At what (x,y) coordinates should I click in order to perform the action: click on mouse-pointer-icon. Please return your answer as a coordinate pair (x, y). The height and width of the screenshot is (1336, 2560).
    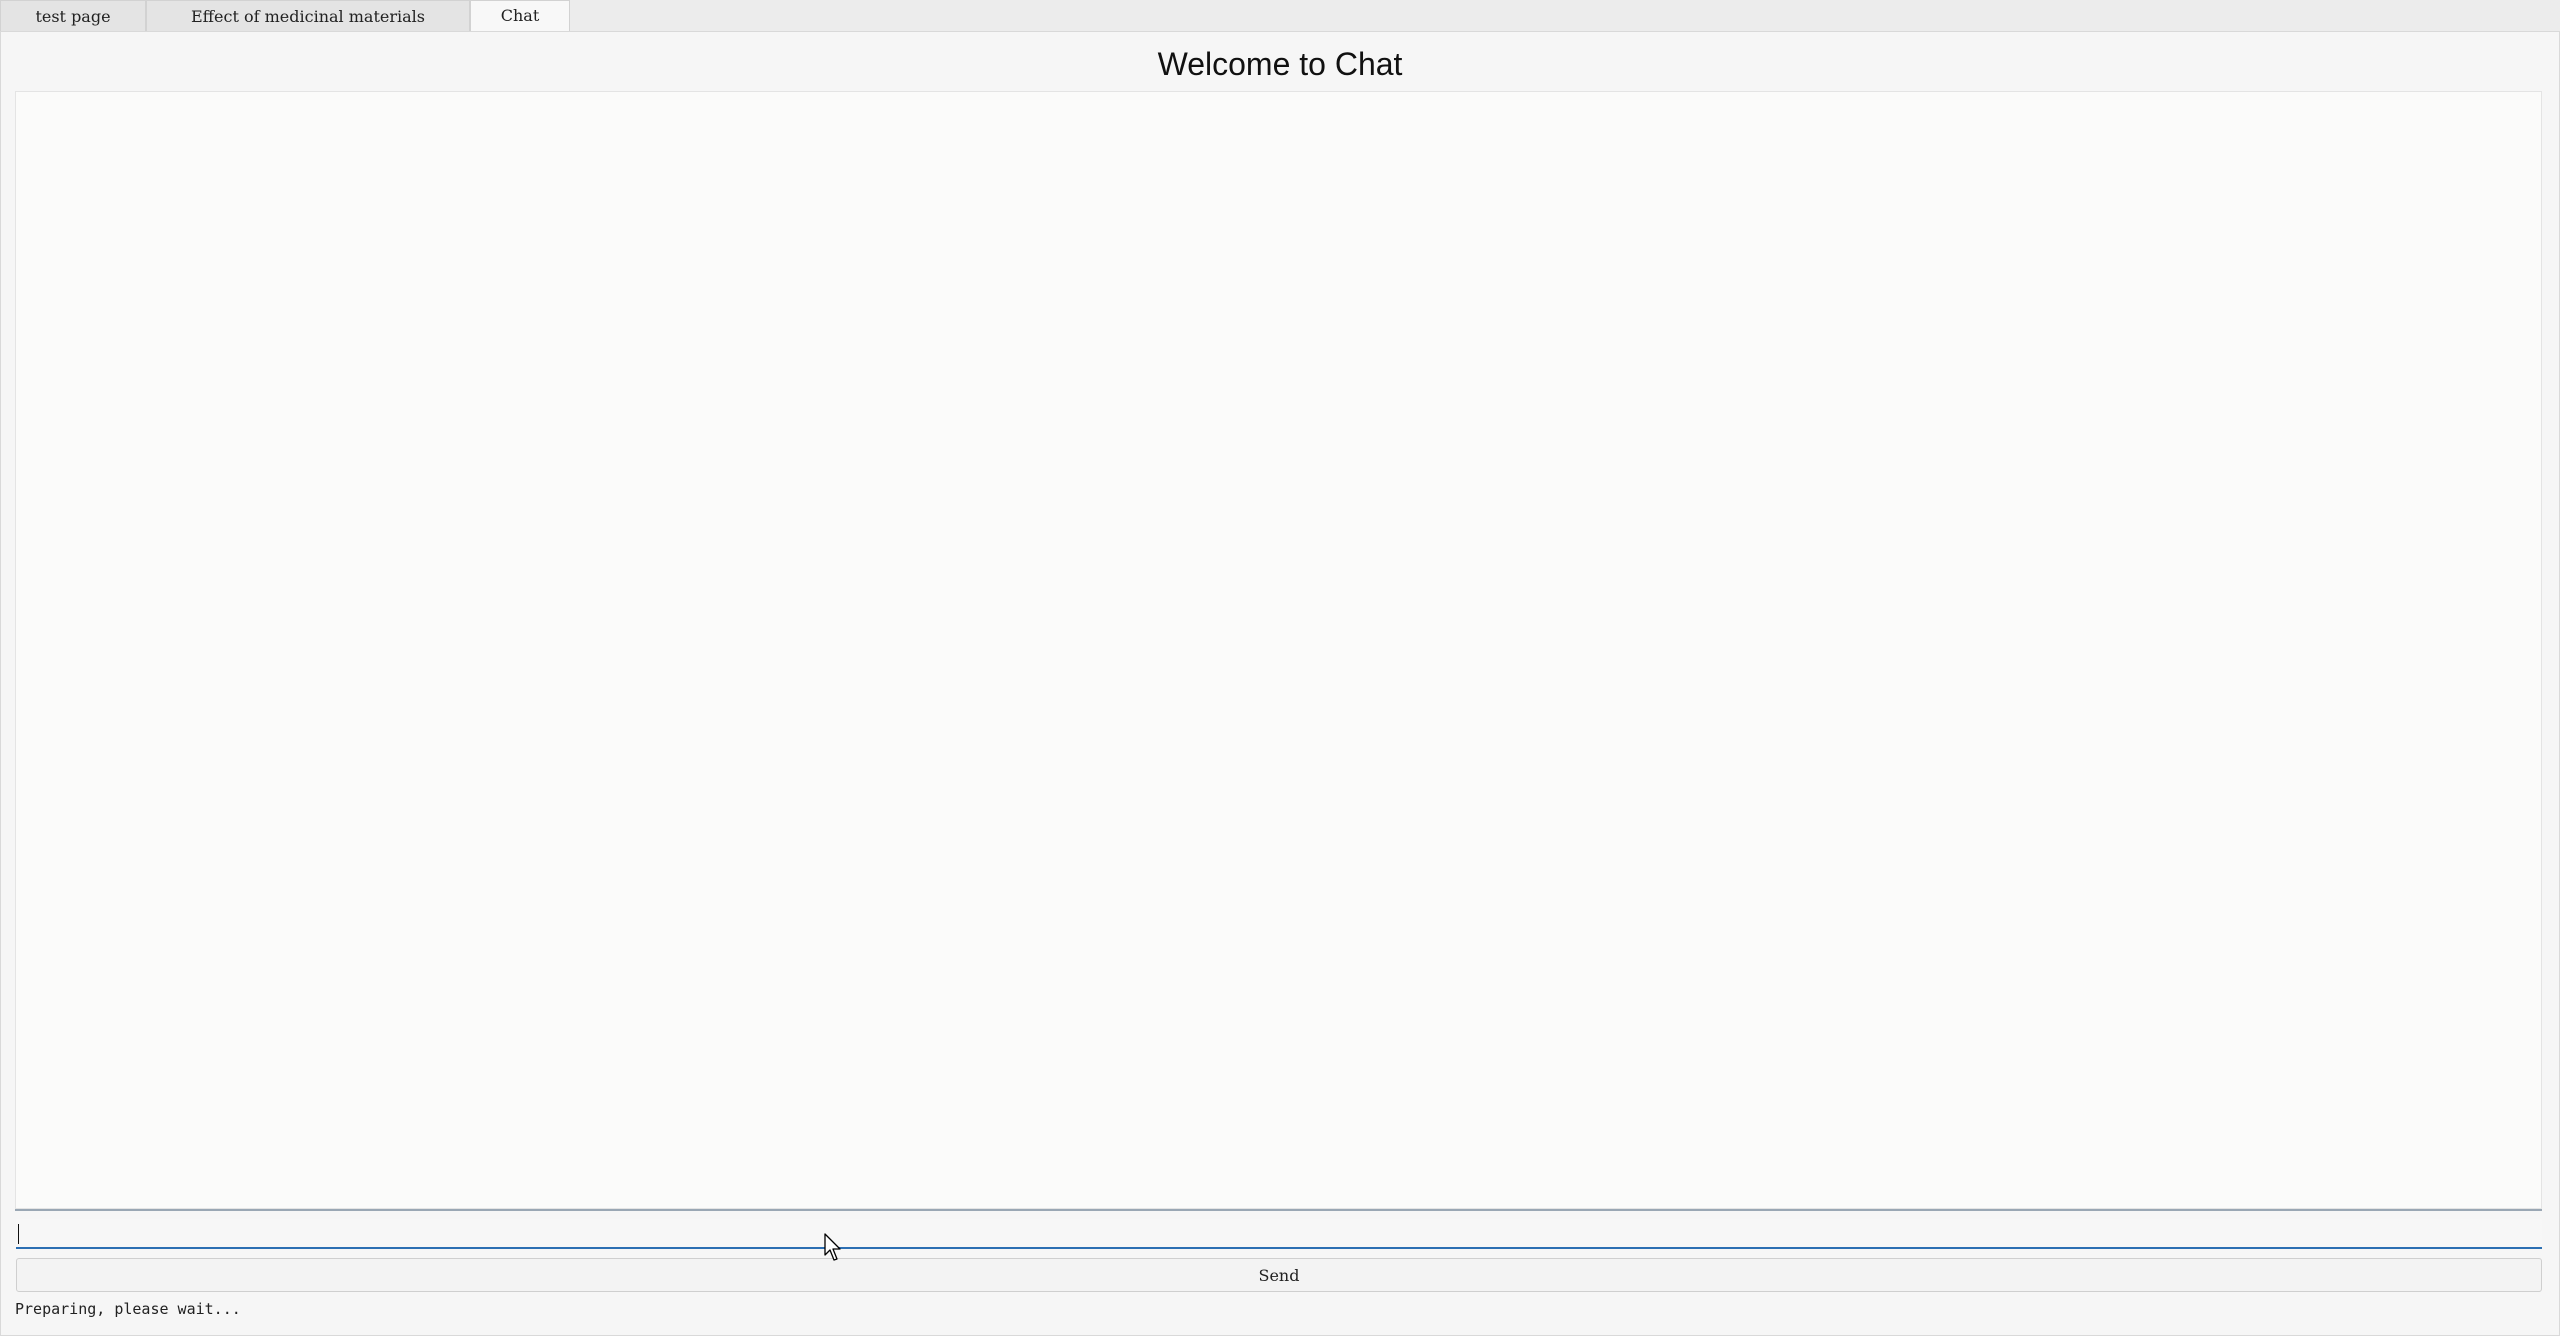
    Looking at the image, I should click on (834, 1248).